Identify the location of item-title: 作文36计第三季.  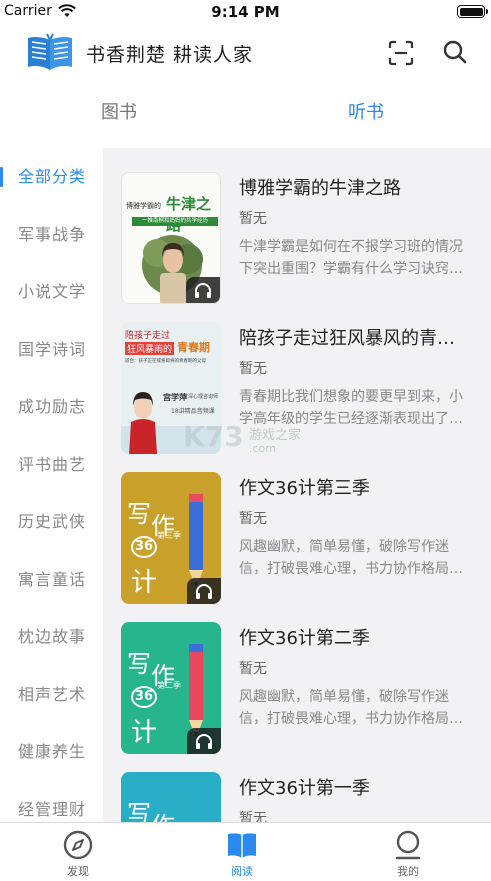
(304, 488).